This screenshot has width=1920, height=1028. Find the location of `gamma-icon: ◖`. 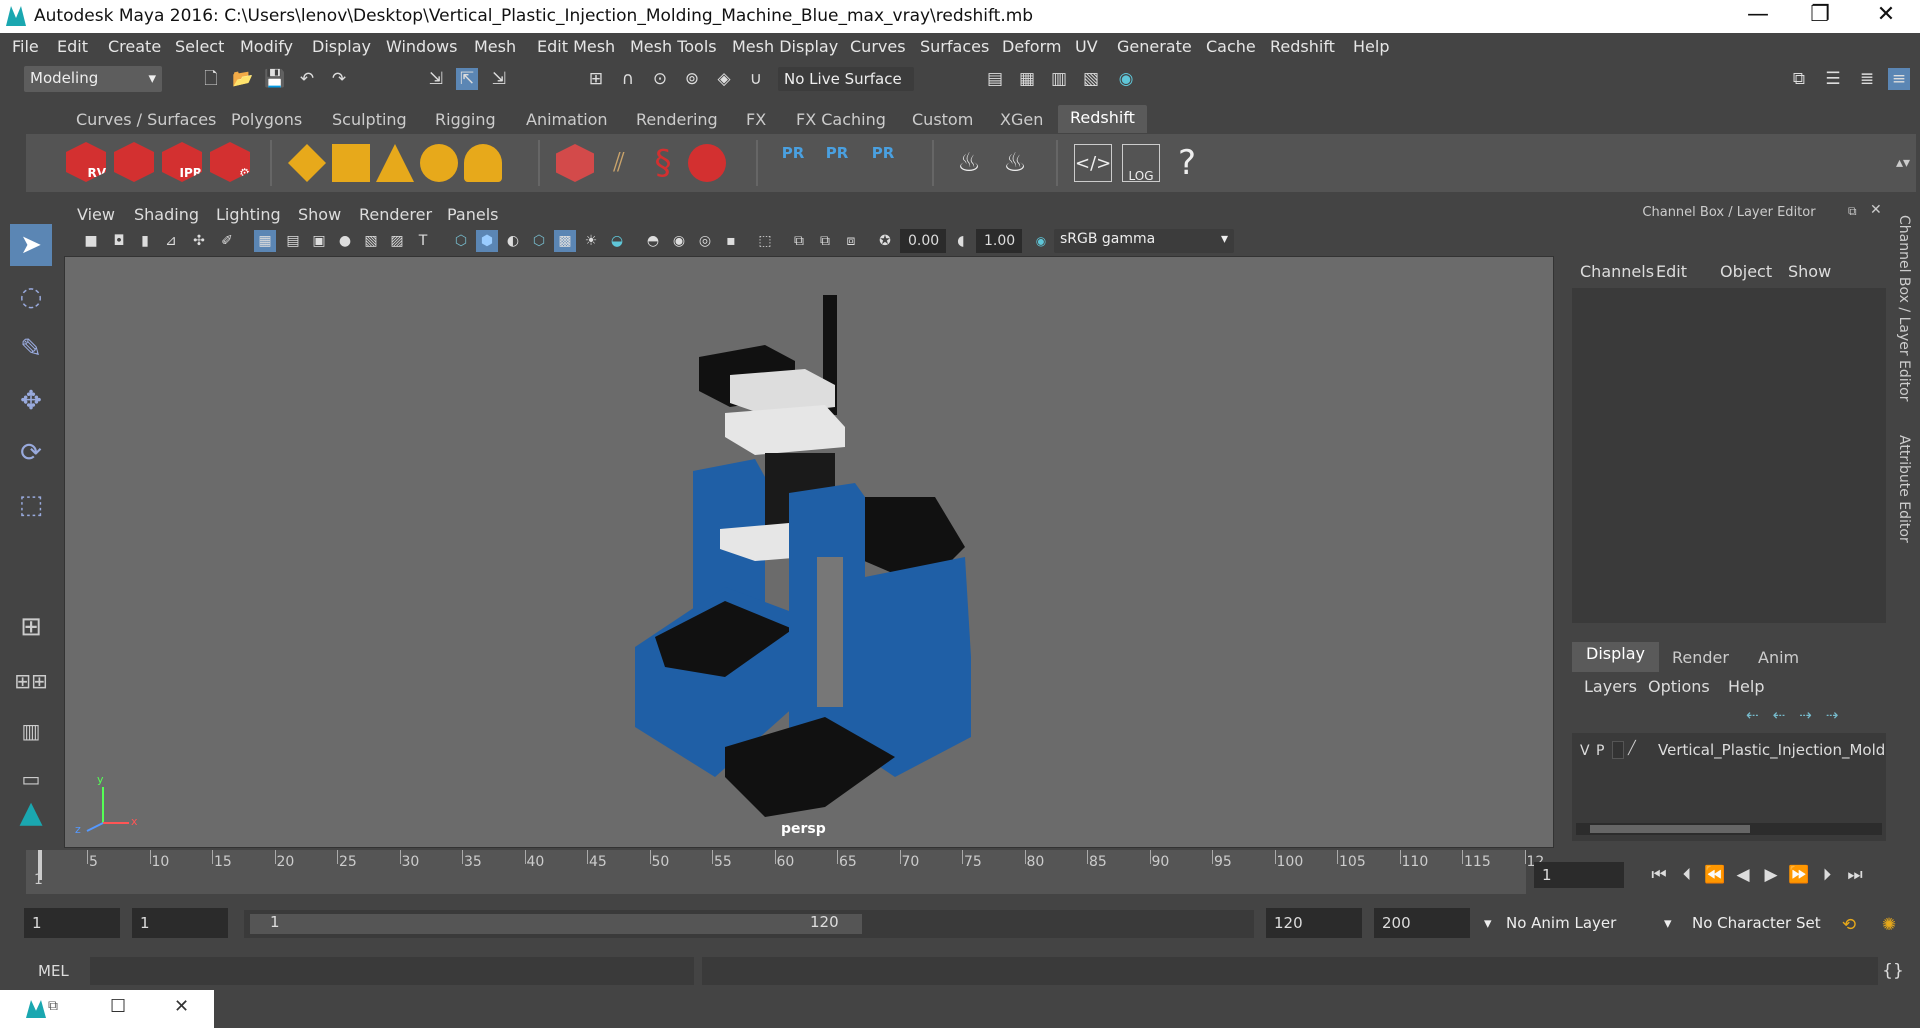

gamma-icon: ◖ is located at coordinates (961, 241).